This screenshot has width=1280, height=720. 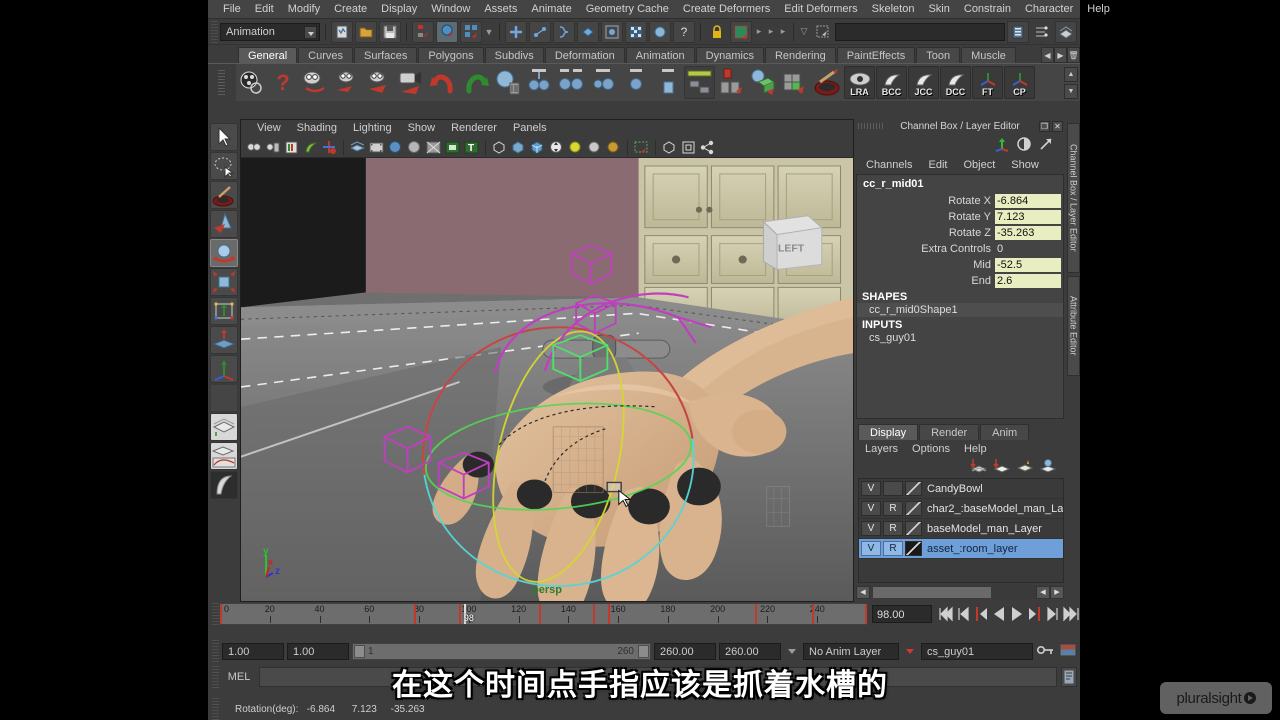 I want to click on current-time-field: 98.00, so click(x=902, y=614).